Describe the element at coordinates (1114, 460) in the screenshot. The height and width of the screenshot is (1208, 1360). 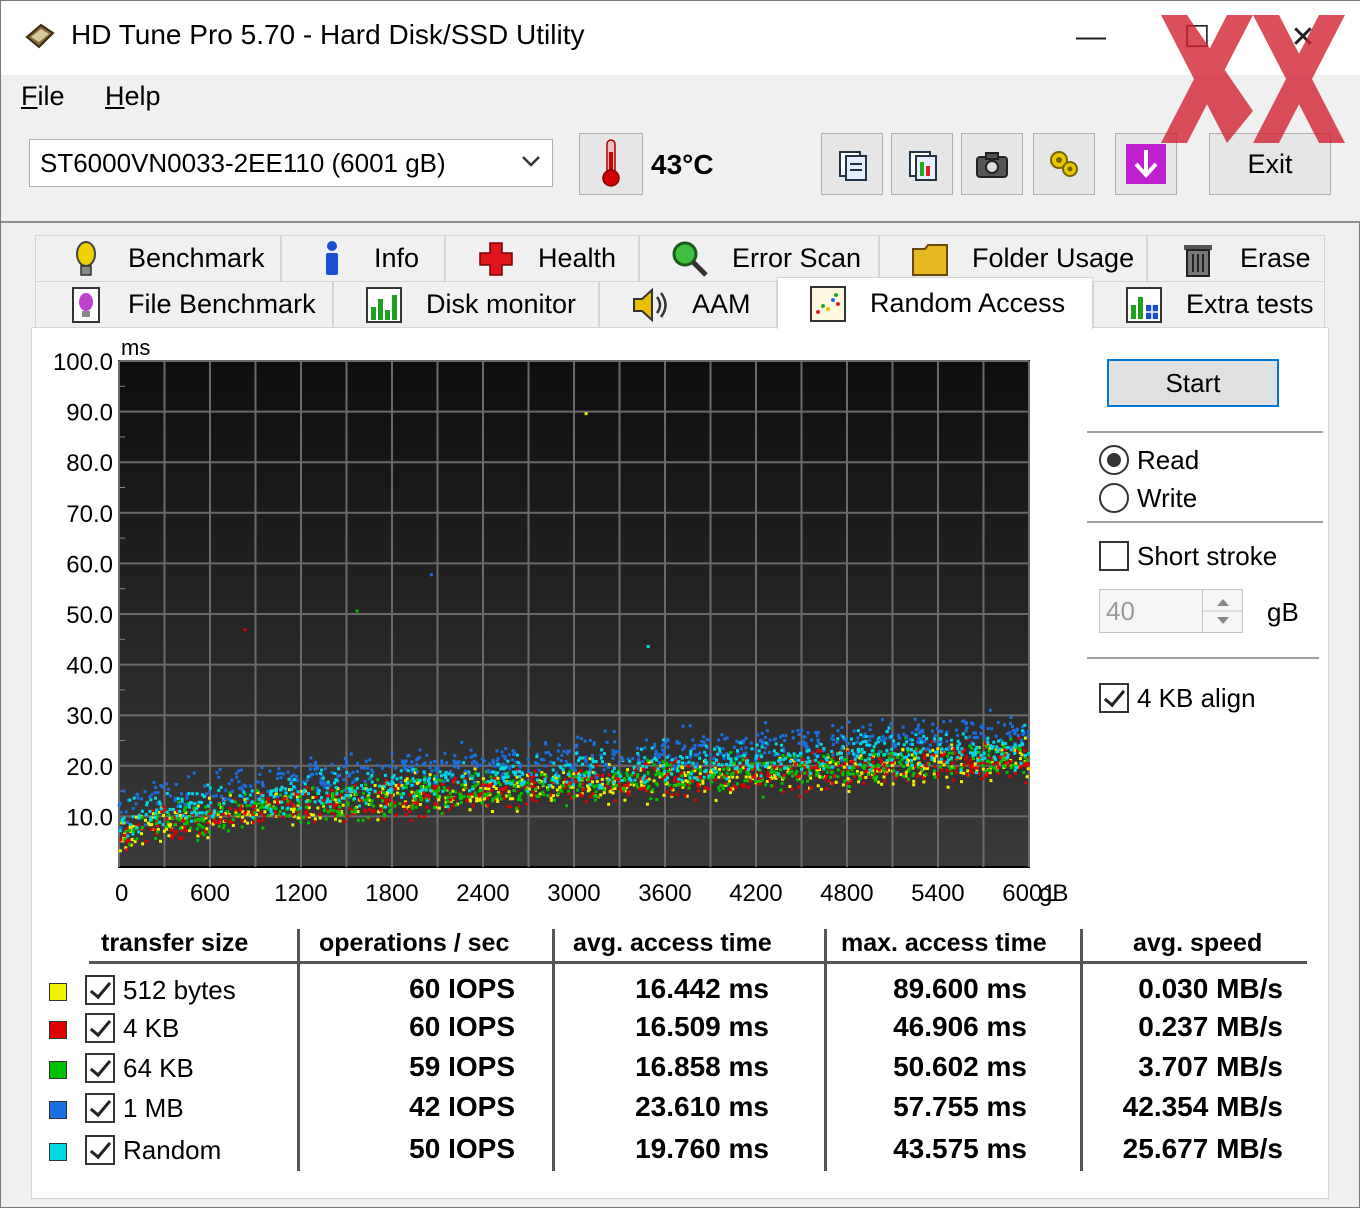
I see `read-radio` at that location.